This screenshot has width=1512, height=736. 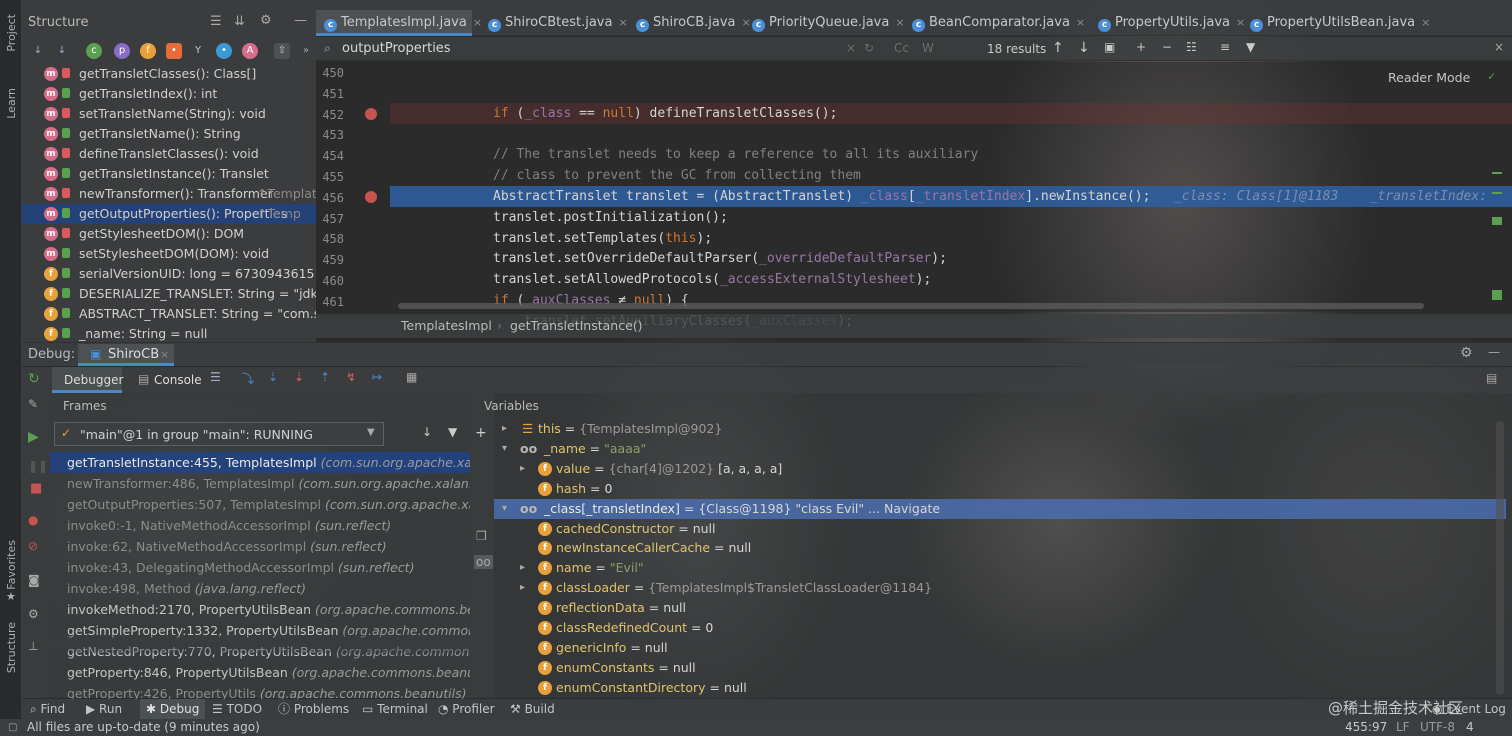 What do you see at coordinates (869, 48) in the screenshot?
I see `search-history-icon: ↻` at bounding box center [869, 48].